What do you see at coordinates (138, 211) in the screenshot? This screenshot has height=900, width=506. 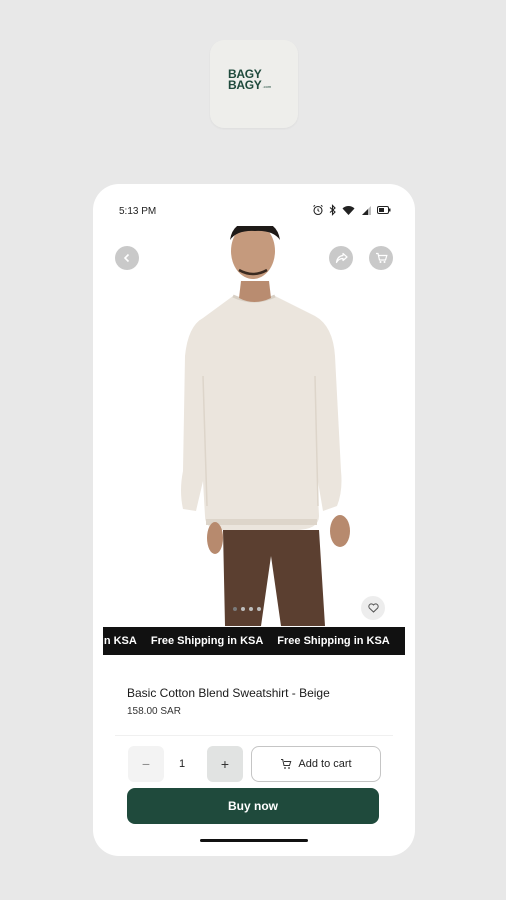 I see `status-time: 5:13 PM` at bounding box center [138, 211].